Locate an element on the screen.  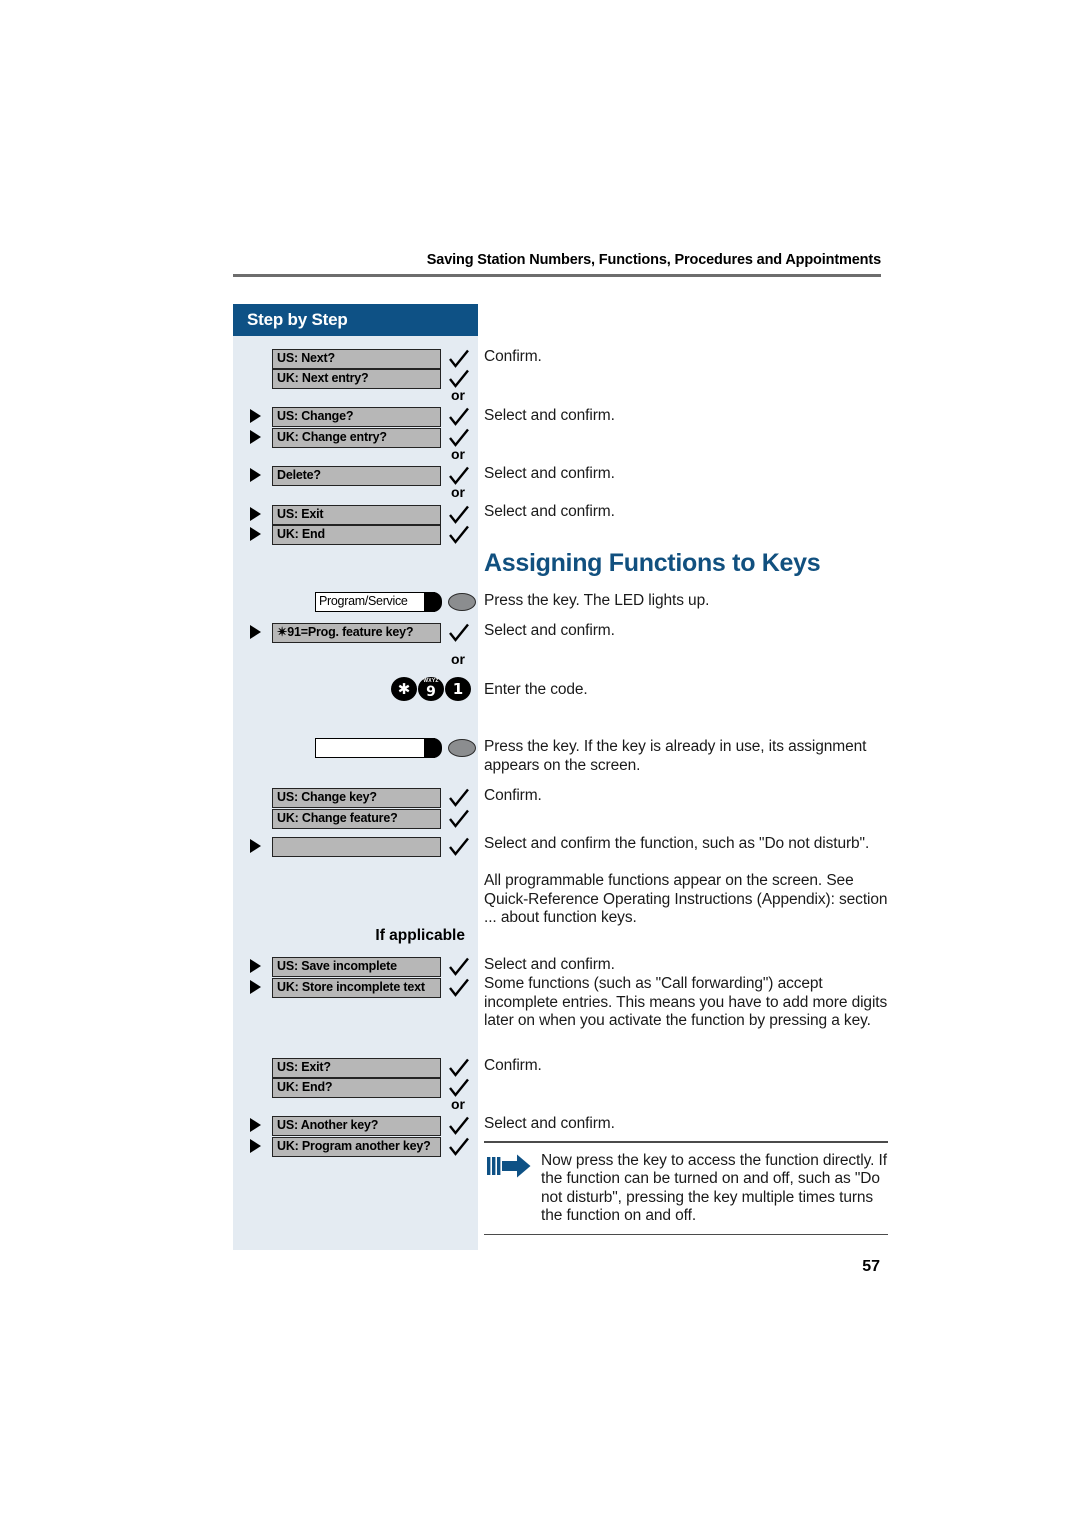
section-heading: Assigning Functions to Keys is located at coordinates (652, 563).